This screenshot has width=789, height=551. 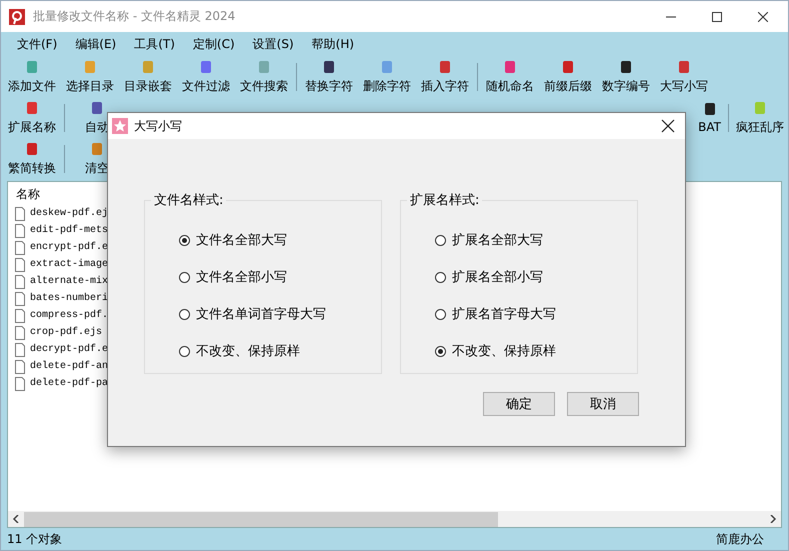 What do you see at coordinates (32, 118) in the screenshot?
I see `toolbar-button: 扩展名称` at bounding box center [32, 118].